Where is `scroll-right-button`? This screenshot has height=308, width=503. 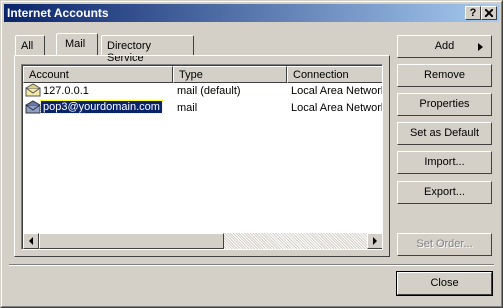
scroll-right-button is located at coordinates (374, 241).